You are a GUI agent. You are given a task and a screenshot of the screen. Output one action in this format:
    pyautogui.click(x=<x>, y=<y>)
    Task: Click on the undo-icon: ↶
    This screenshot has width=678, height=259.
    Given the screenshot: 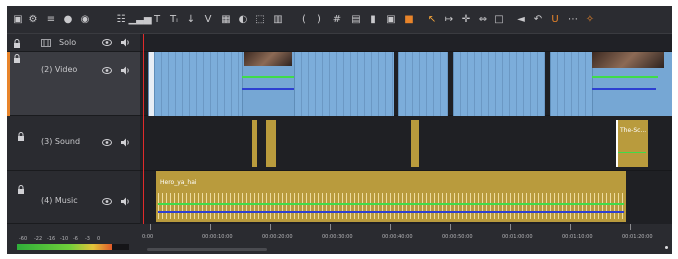 What is the action you would take?
    pyautogui.click(x=538, y=19)
    